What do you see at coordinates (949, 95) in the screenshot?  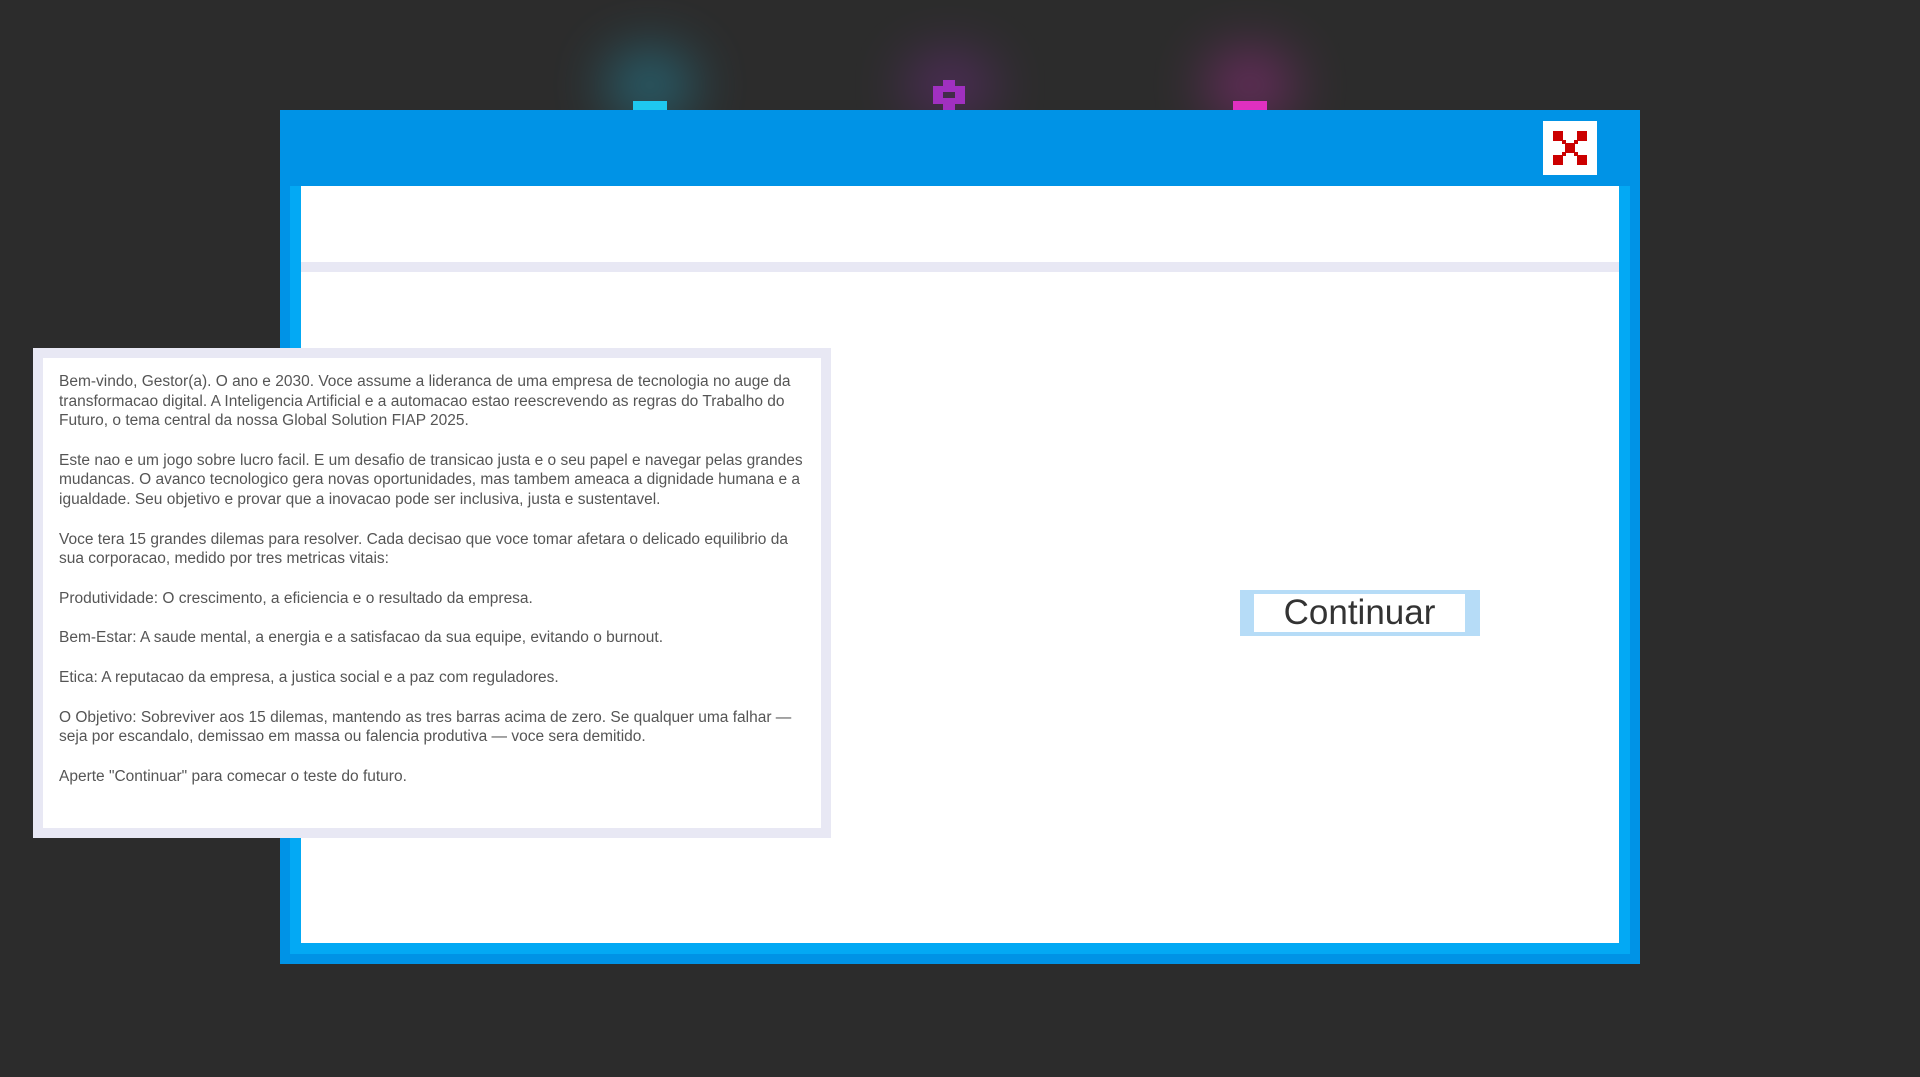 I see `purple-flower-sprite` at bounding box center [949, 95].